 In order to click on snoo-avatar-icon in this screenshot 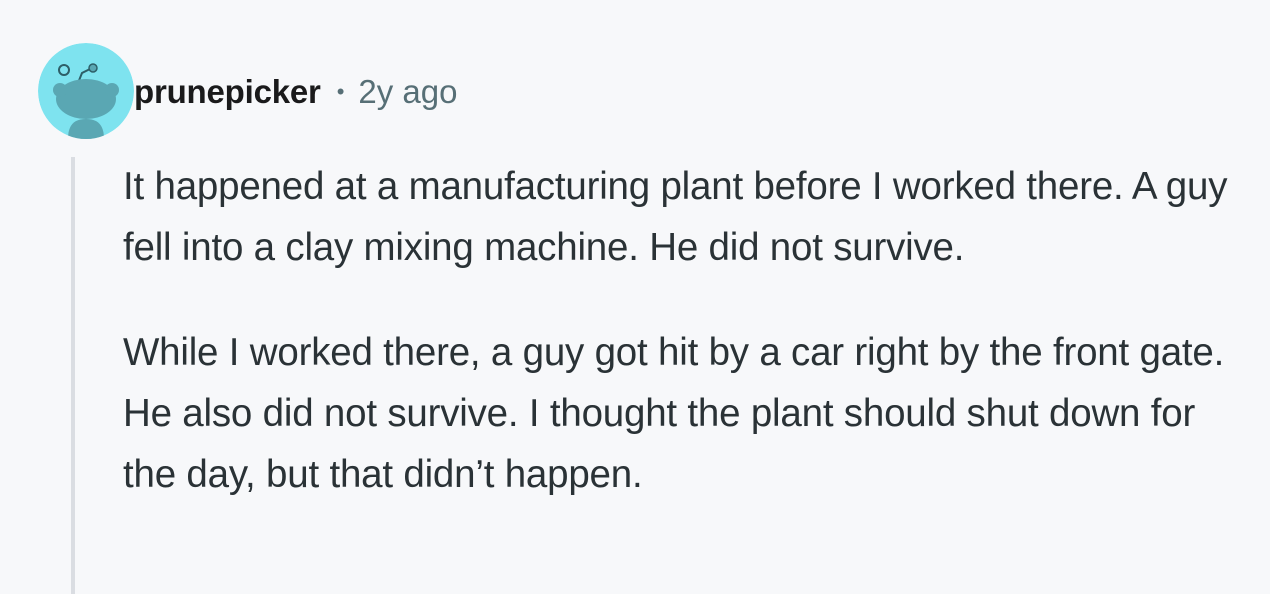, I will do `click(86, 91)`.